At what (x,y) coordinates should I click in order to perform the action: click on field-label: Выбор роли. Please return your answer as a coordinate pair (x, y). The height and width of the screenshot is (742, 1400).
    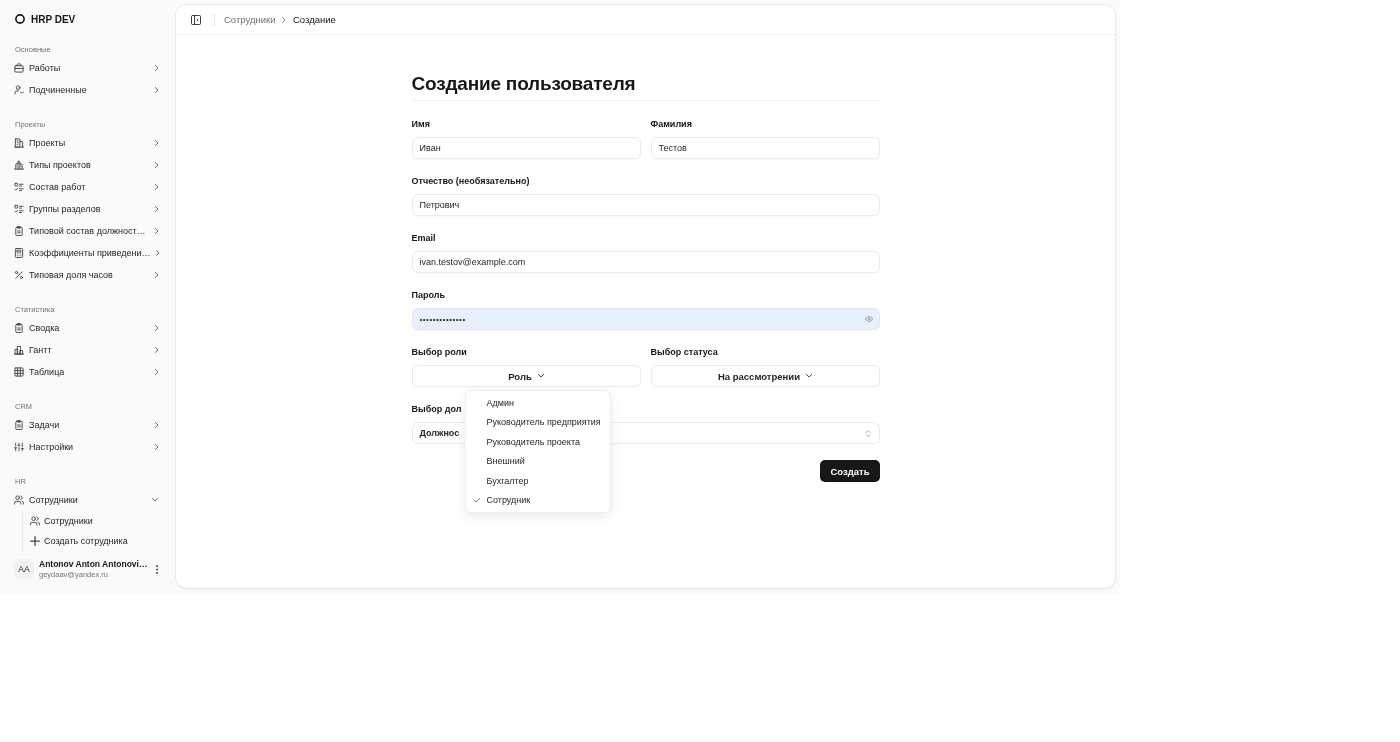
    Looking at the image, I should click on (439, 352).